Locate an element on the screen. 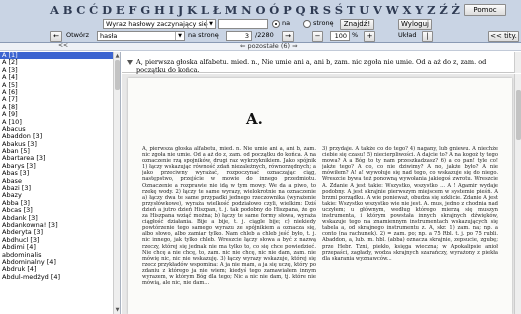 Image resolution: width=521 pixels, height=314 pixels. list-item: A [4] is located at coordinates (60, 77).